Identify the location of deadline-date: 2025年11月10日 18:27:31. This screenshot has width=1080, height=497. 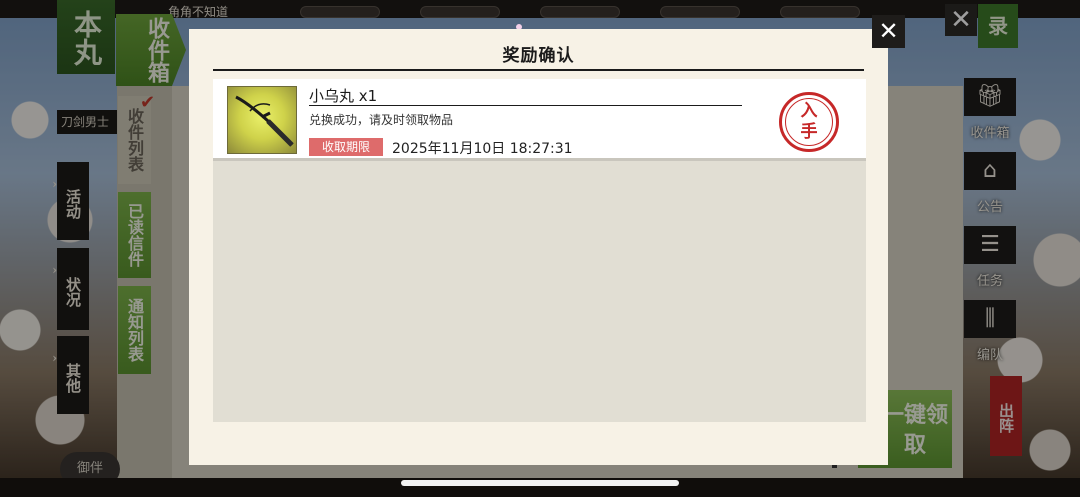
(482, 149).